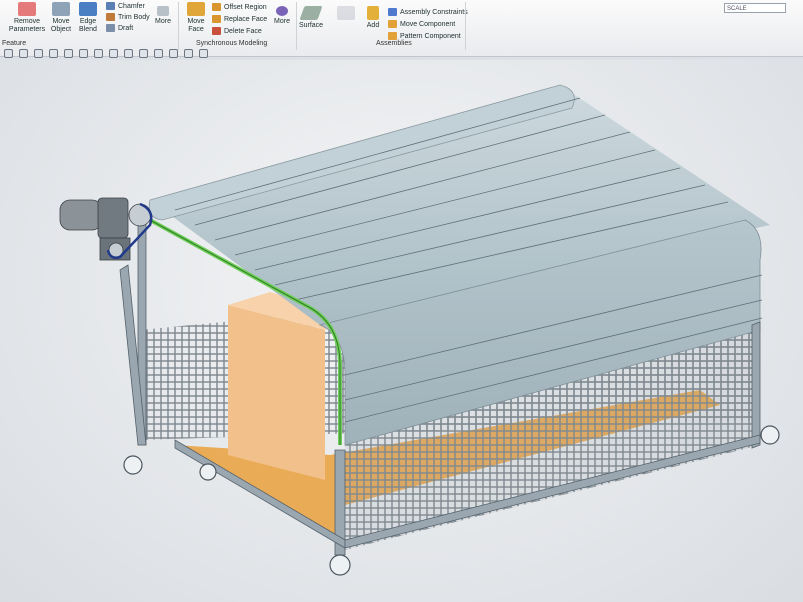 Image resolution: width=803 pixels, height=602 pixels. I want to click on snap-center-icon, so click(68, 53).